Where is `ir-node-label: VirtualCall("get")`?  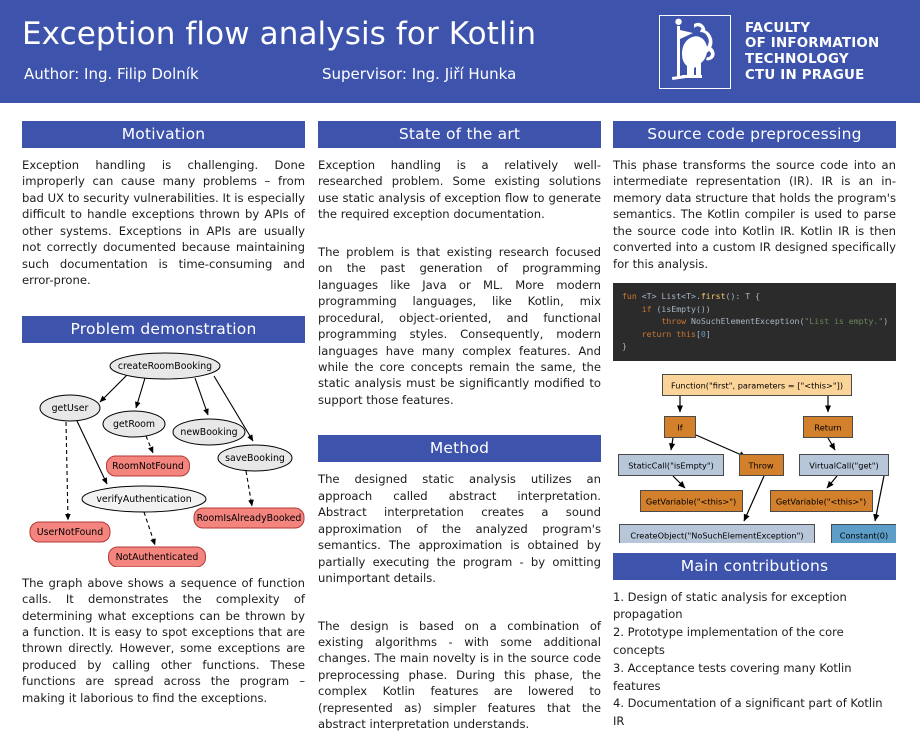 ir-node-label: VirtualCall("get") is located at coordinates (843, 465).